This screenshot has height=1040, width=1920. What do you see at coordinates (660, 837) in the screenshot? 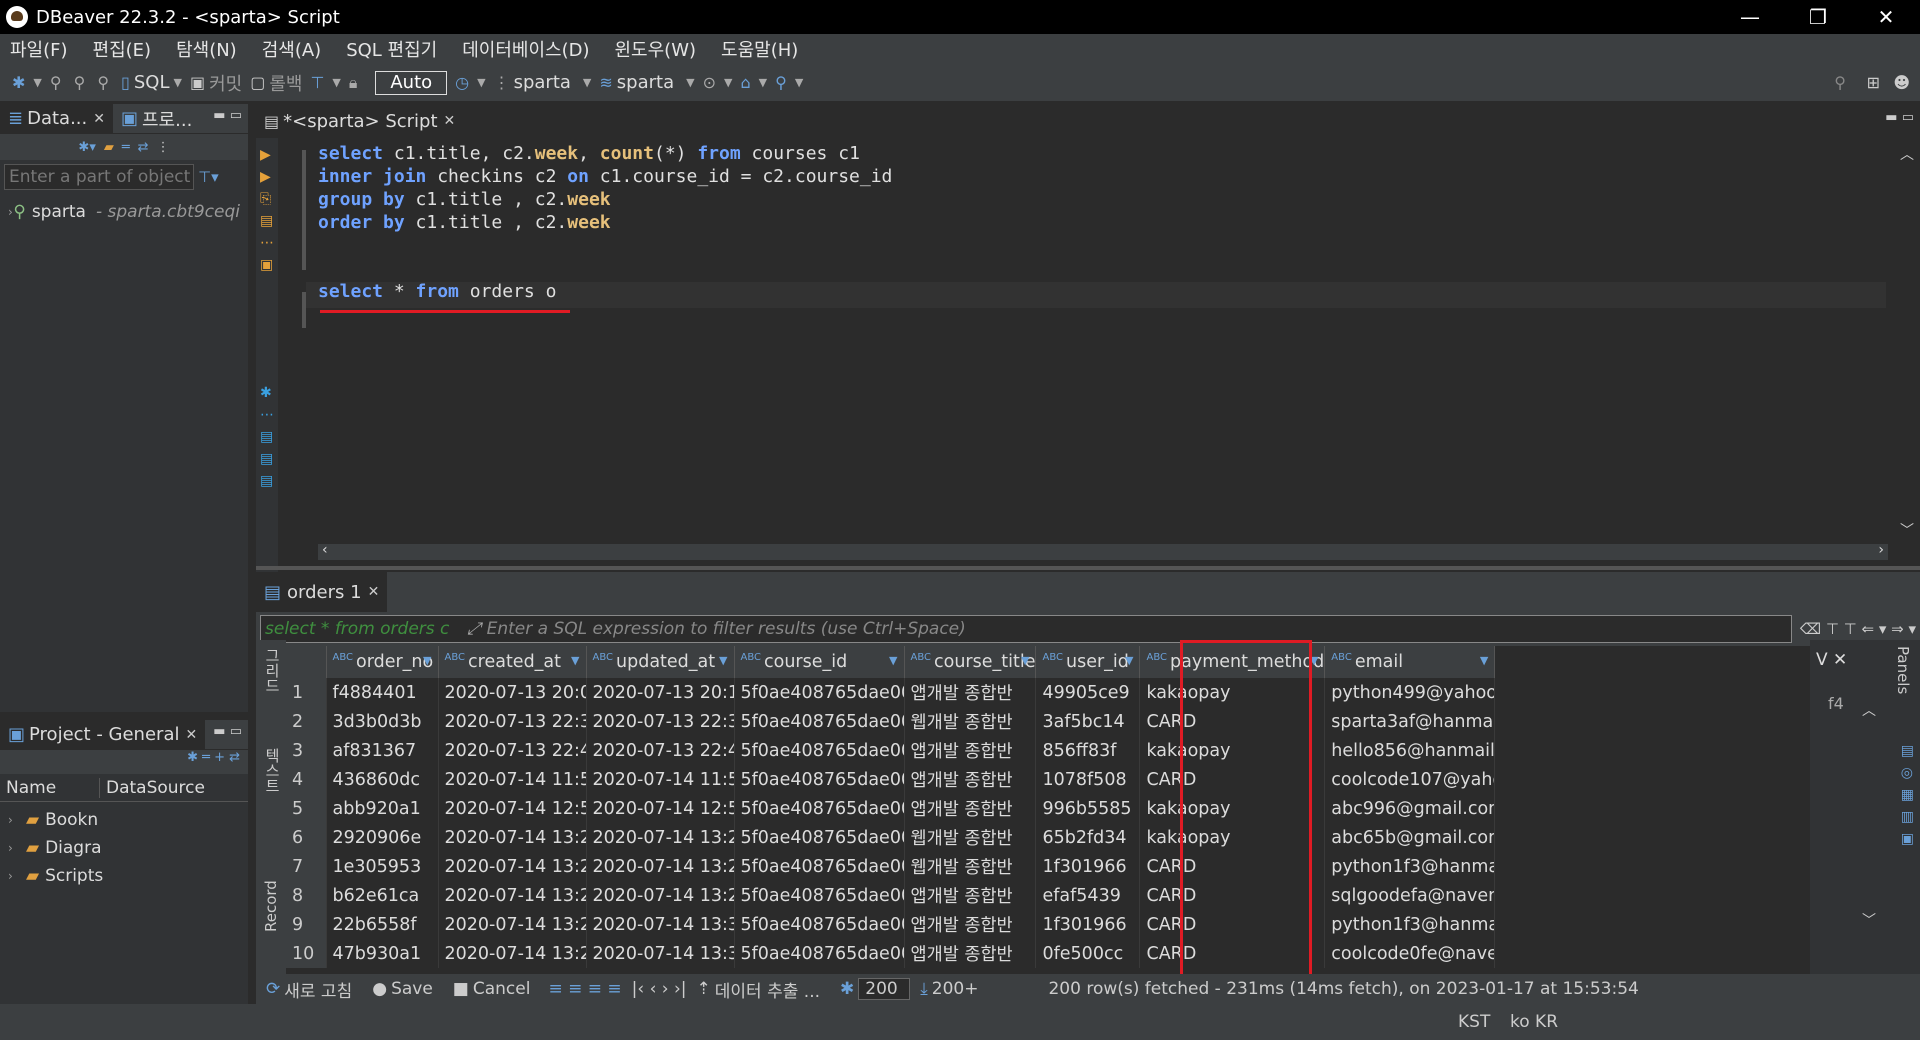
I see `table-cell: 2020-07-14 13:22:27` at bounding box center [660, 837].